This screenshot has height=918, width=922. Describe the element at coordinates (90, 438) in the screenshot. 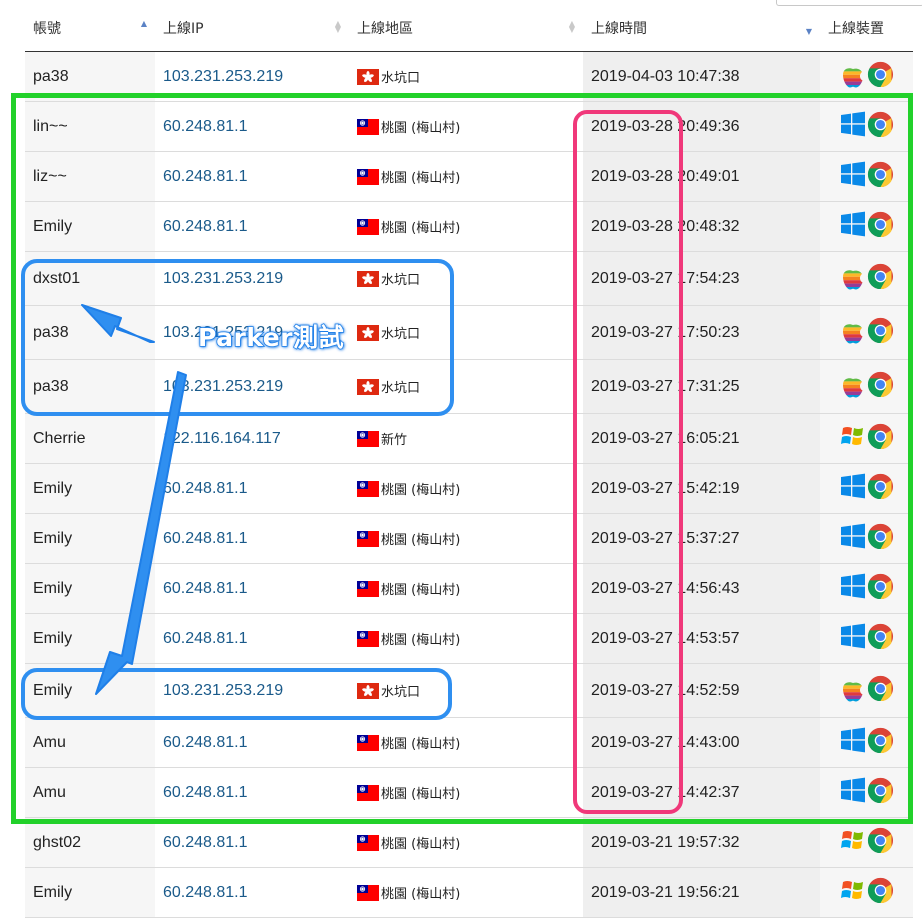

I see `account-cell: Cherrie` at that location.